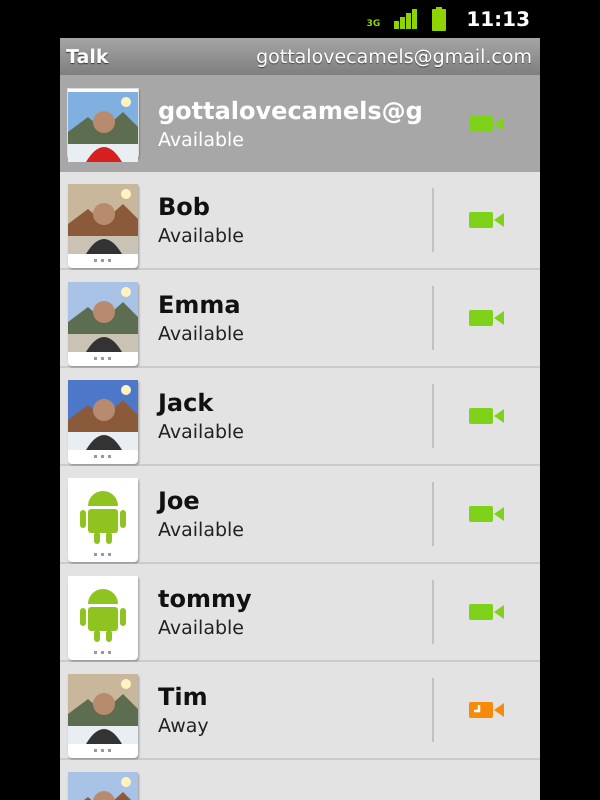  I want to click on account-email: gottalovecamels@gmail.com, so click(394, 57).